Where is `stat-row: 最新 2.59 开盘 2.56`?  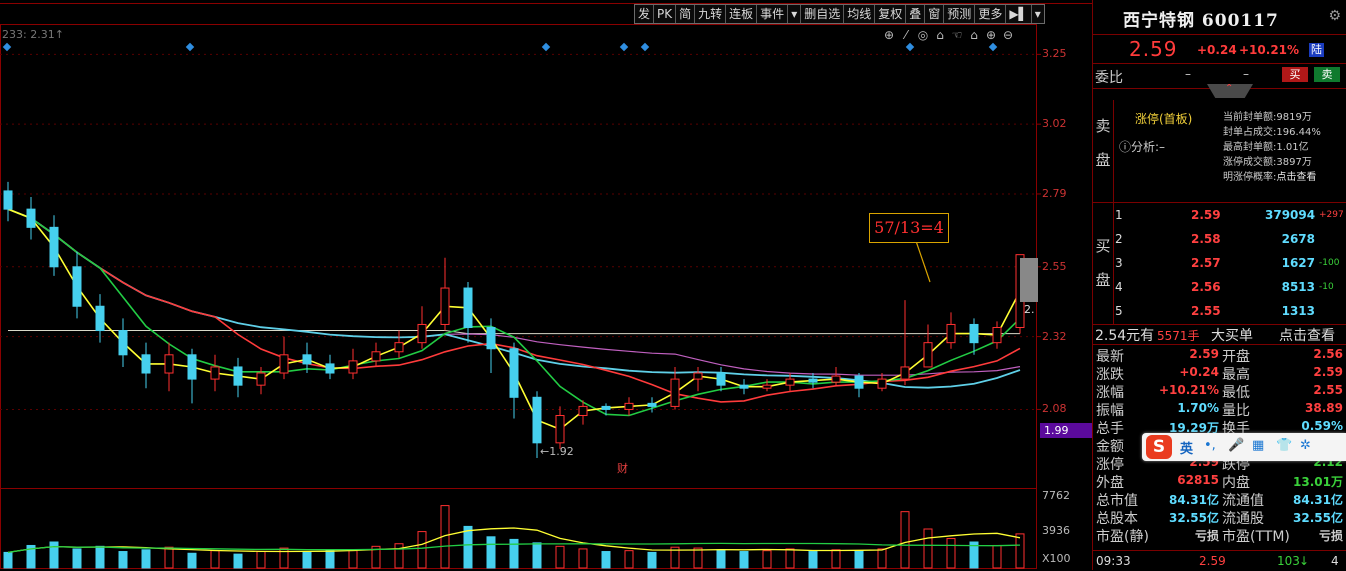
stat-row: 最新 2.59 开盘 2.56 is located at coordinates (1219, 355).